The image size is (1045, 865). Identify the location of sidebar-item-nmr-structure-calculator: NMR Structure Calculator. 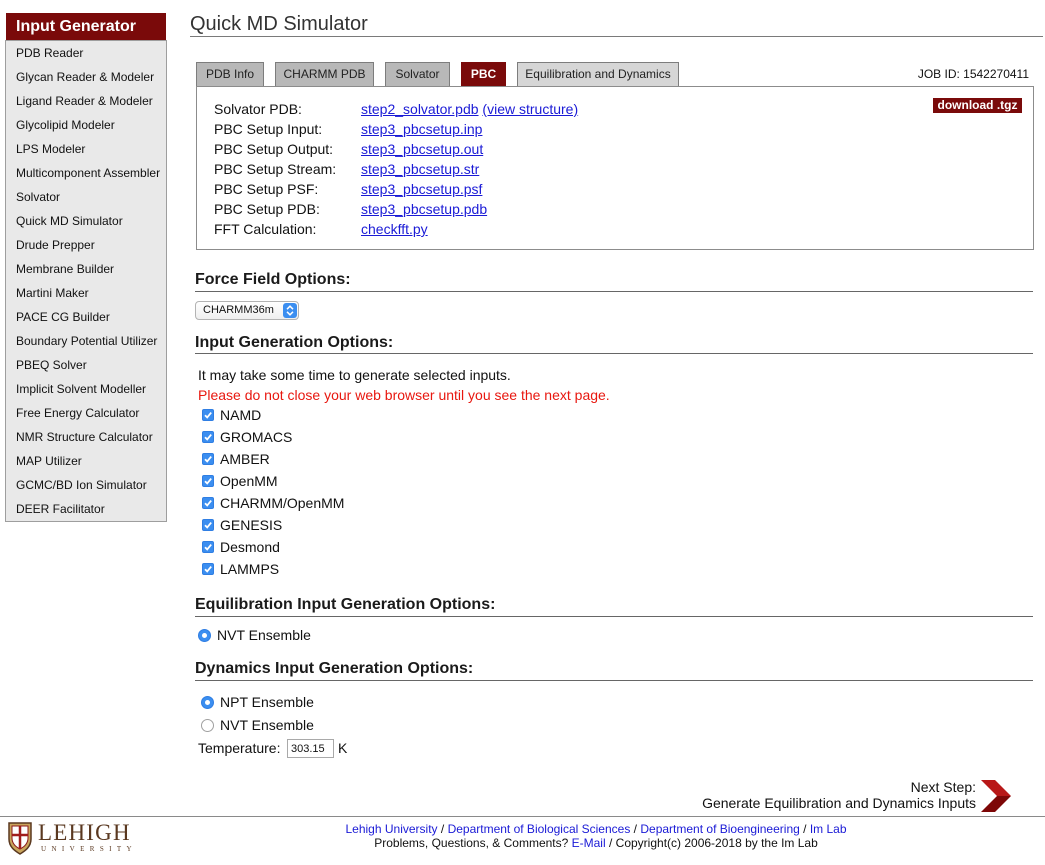
(86, 437).